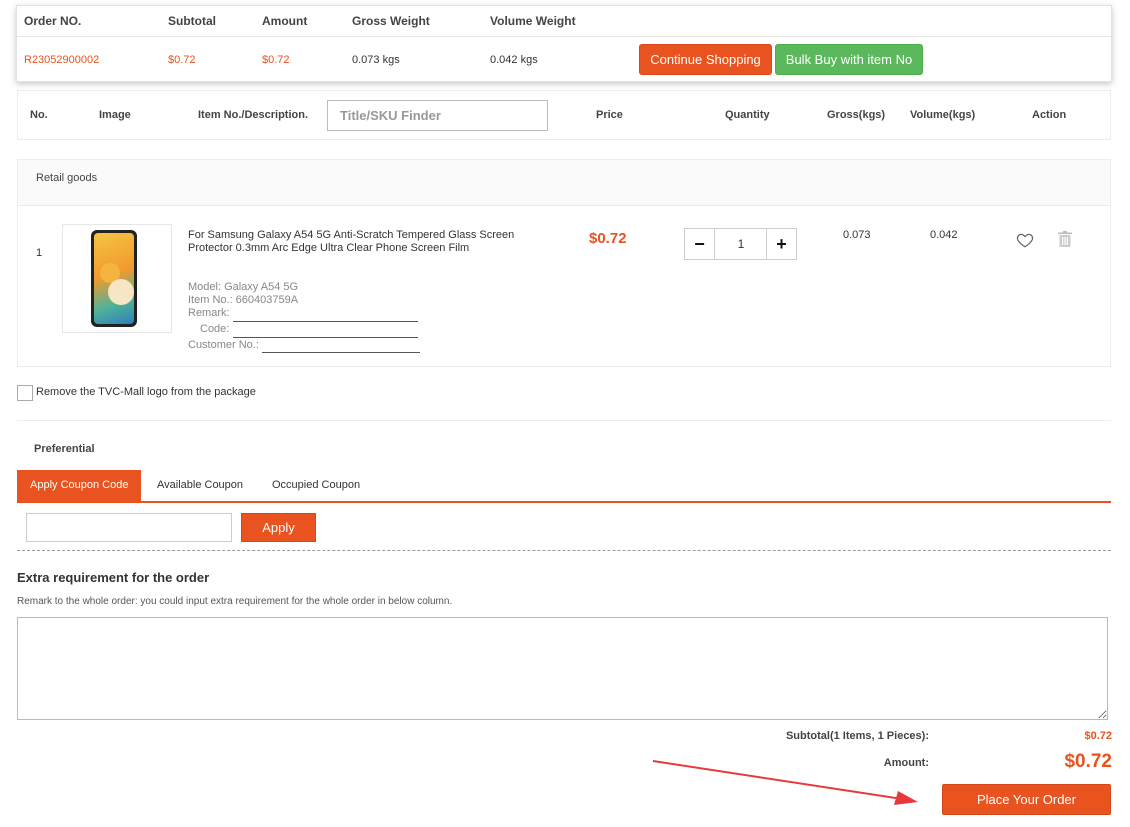 The width and height of the screenshot is (1130, 827). What do you see at coordinates (67, 178) in the screenshot?
I see `retail-goods-title: Retail goods` at bounding box center [67, 178].